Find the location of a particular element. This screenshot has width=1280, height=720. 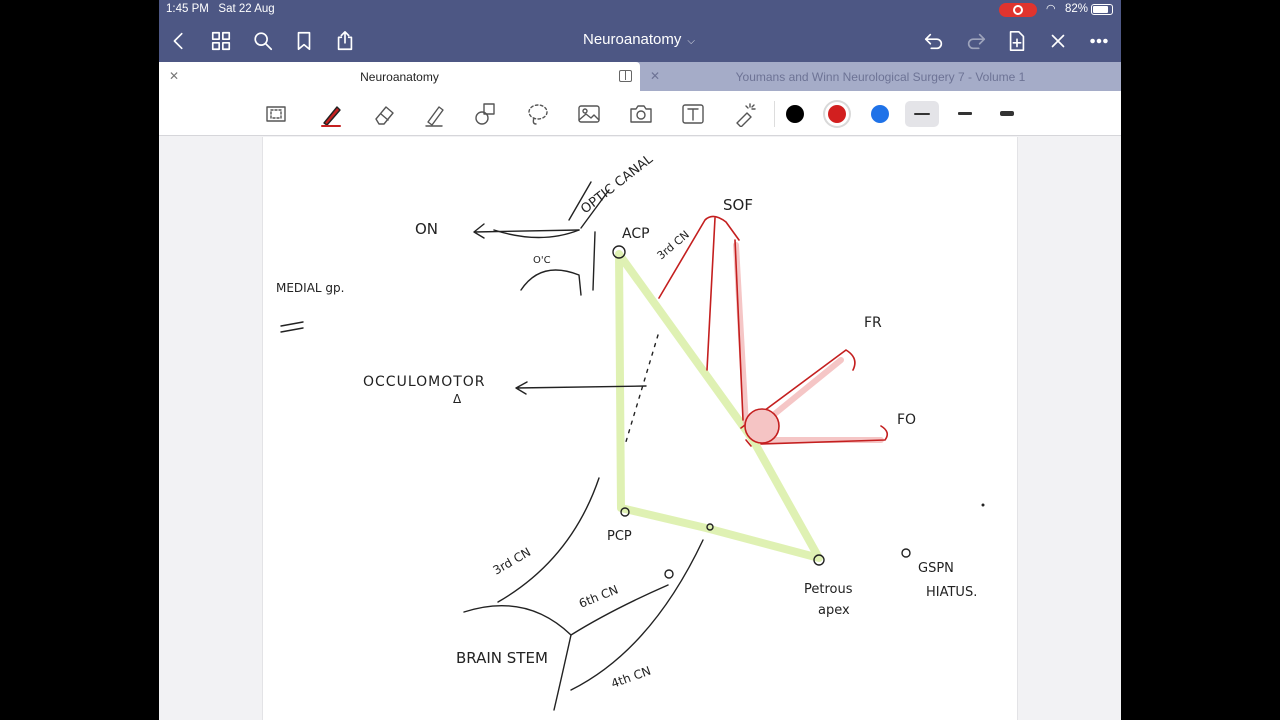

label-hiatus: HIATUS. is located at coordinates (951, 592).